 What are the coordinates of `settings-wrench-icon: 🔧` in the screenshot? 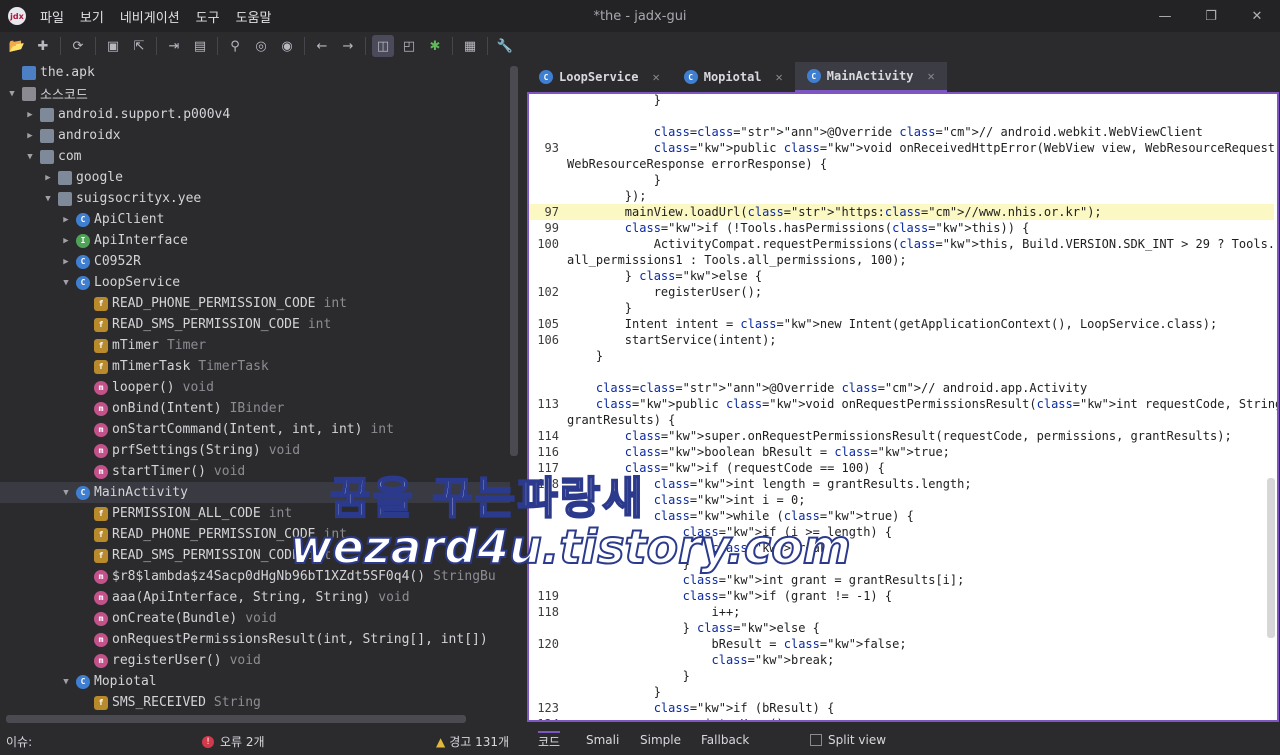 It's located at (505, 46).